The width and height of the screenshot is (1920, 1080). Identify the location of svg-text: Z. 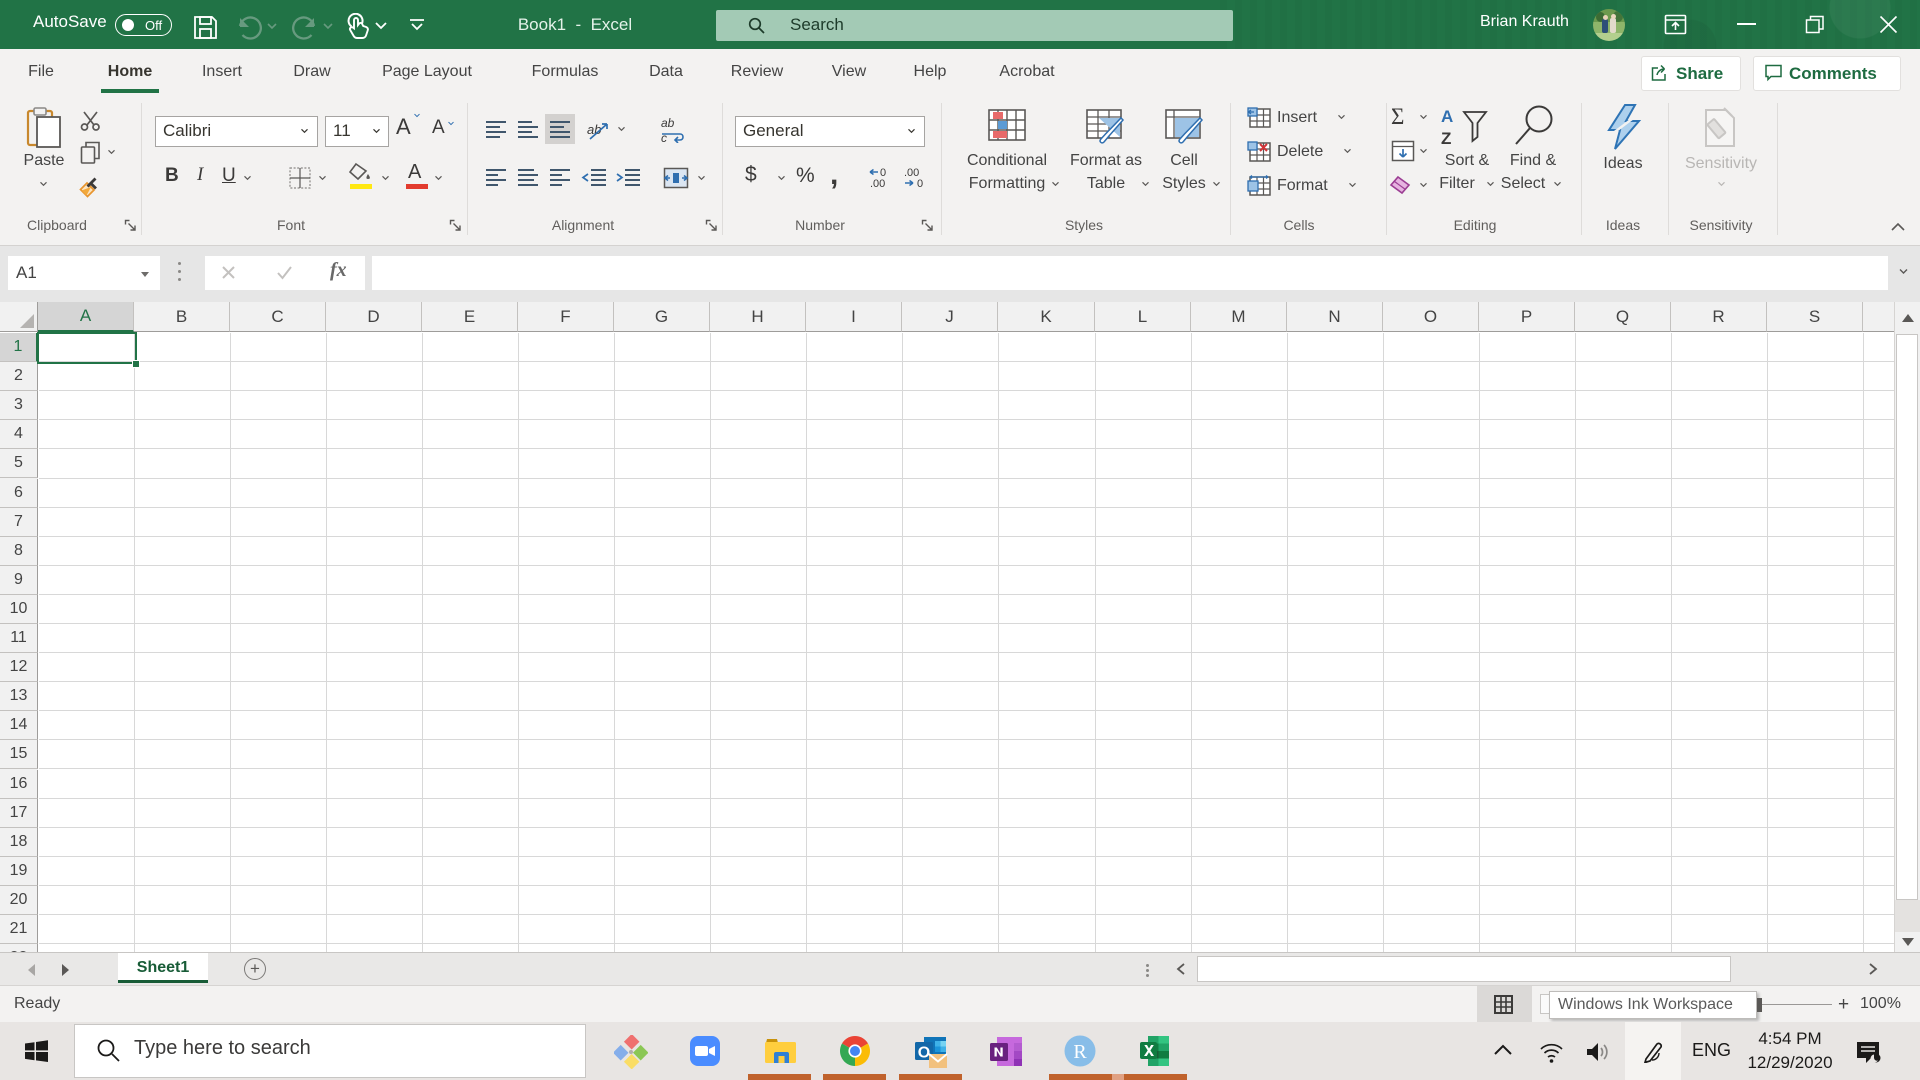
(1446, 138).